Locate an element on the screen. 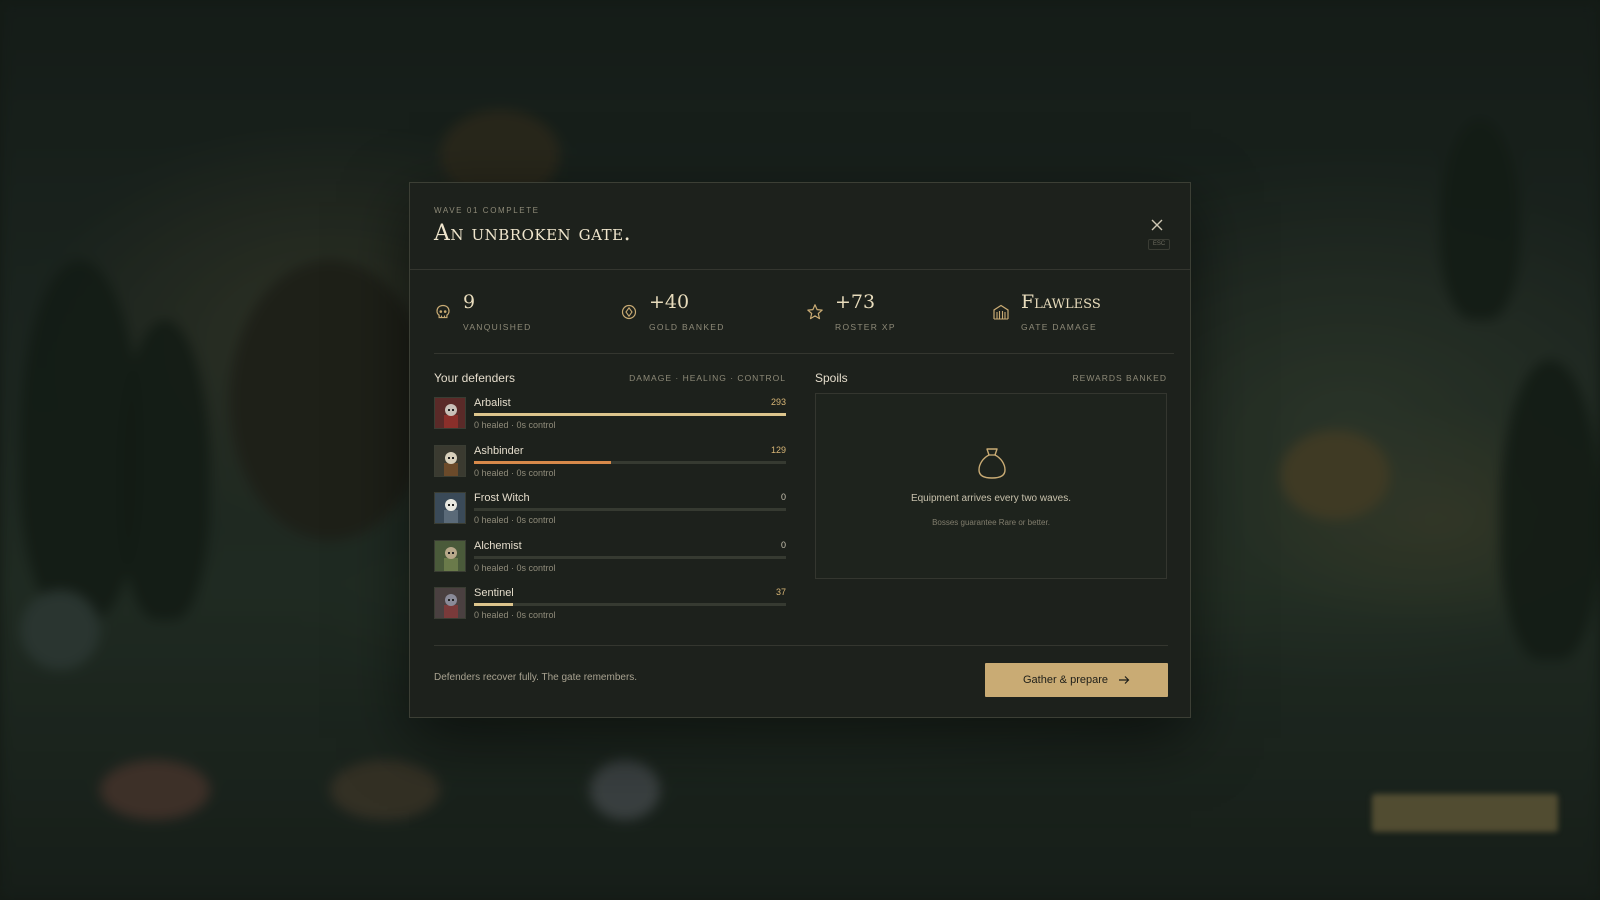 The image size is (1600, 900). defender-name: Frost Witch is located at coordinates (502, 498).